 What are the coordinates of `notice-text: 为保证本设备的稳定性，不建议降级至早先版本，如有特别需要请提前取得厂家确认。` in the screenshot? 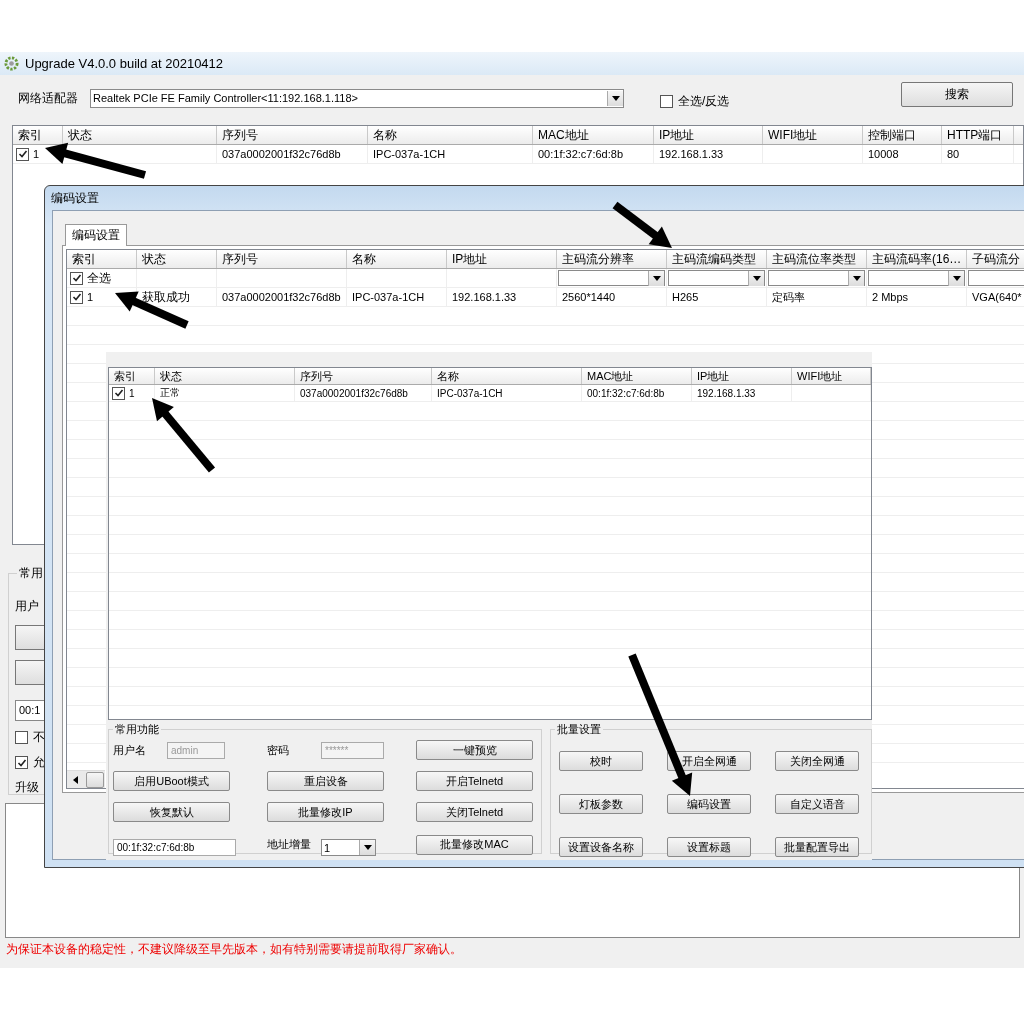 It's located at (234, 949).